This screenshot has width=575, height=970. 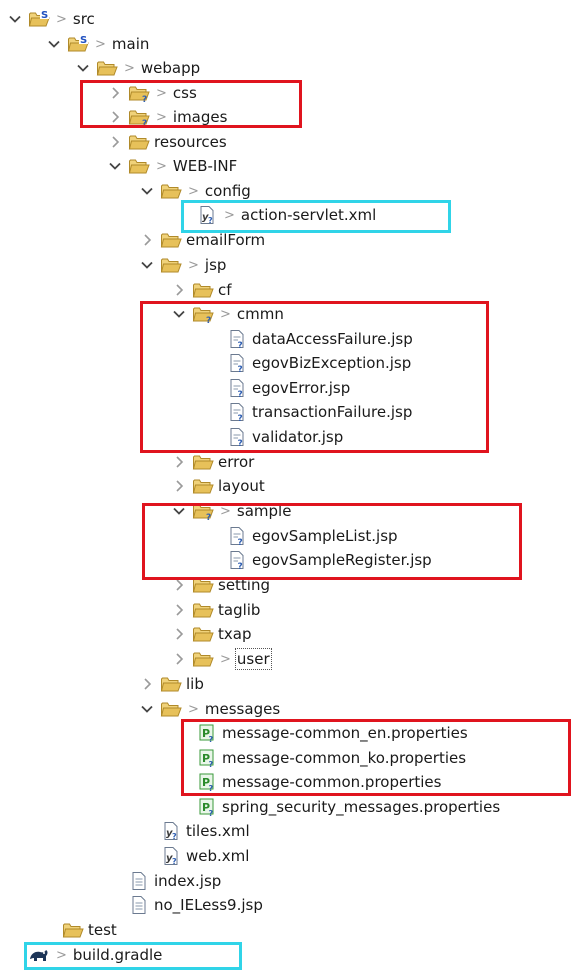 What do you see at coordinates (138, 68) in the screenshot?
I see `tree-item-webapp: > webapp` at bounding box center [138, 68].